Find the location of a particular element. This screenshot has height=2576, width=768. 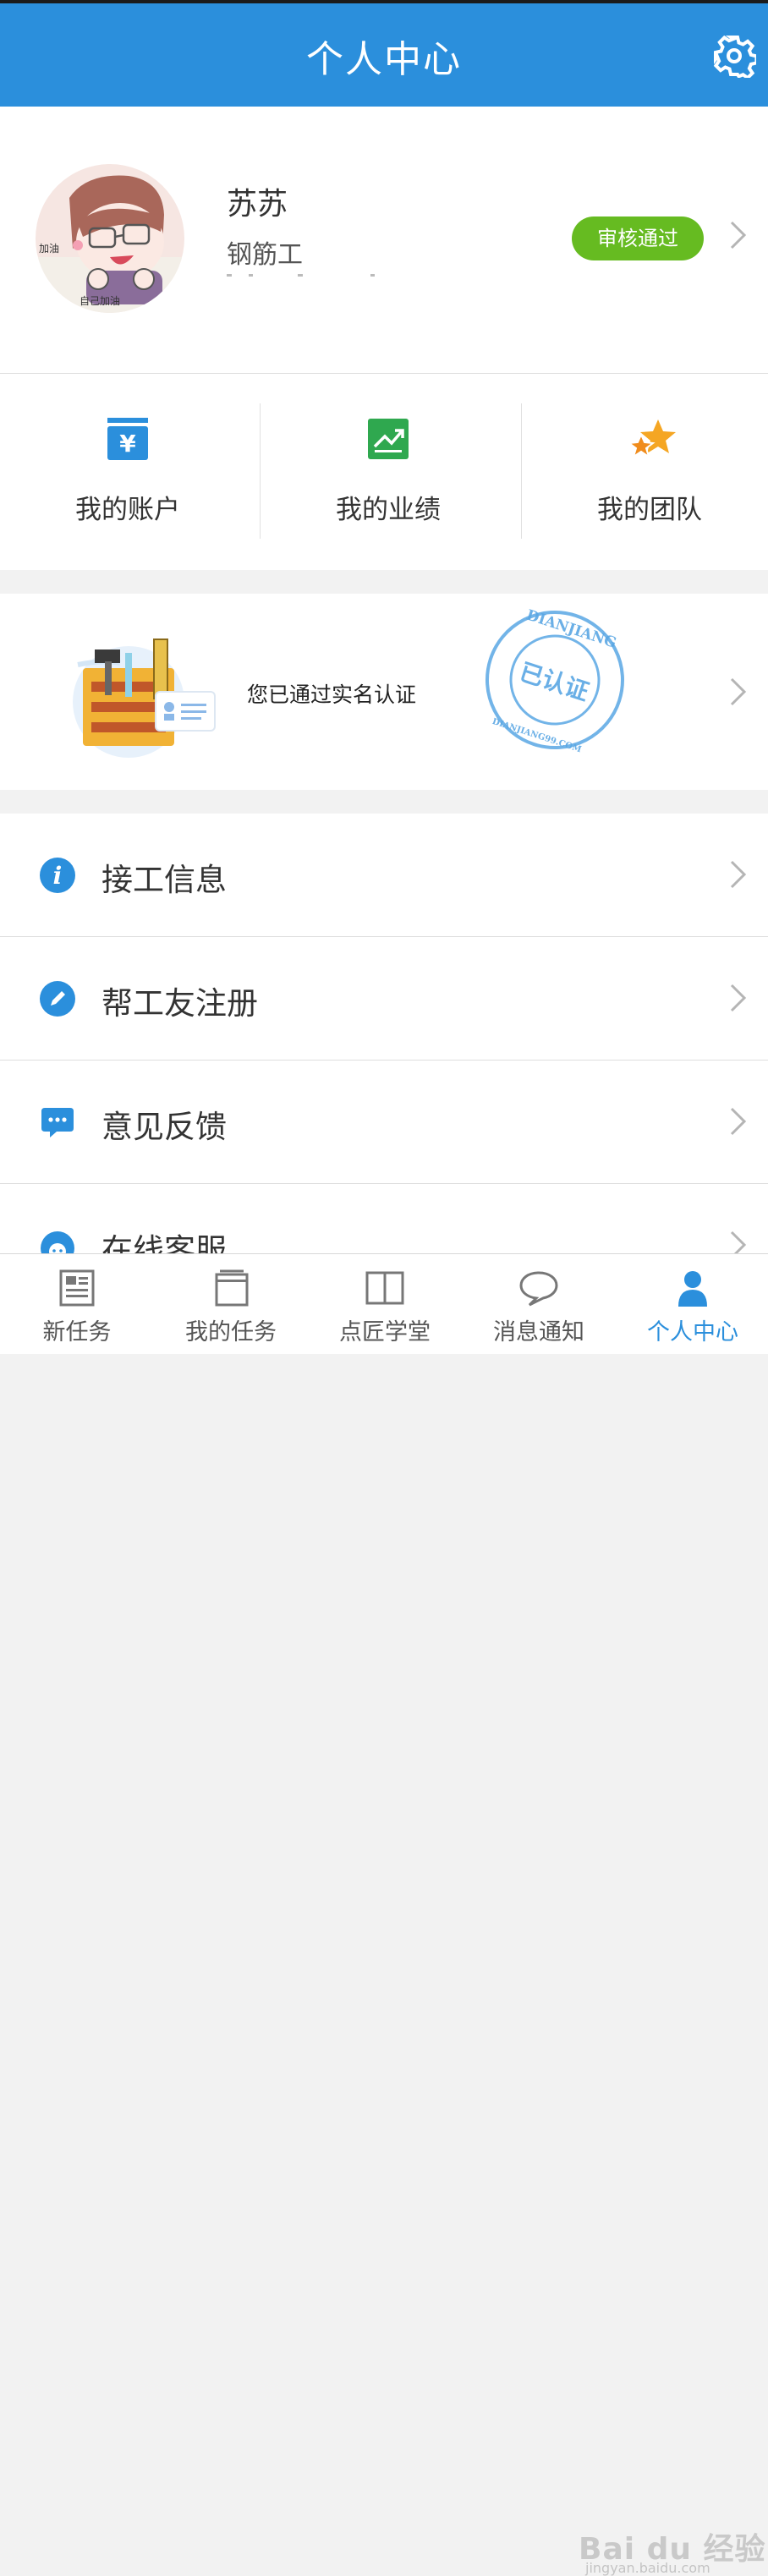

nav-profile: 个人中心 is located at coordinates (692, 1304).